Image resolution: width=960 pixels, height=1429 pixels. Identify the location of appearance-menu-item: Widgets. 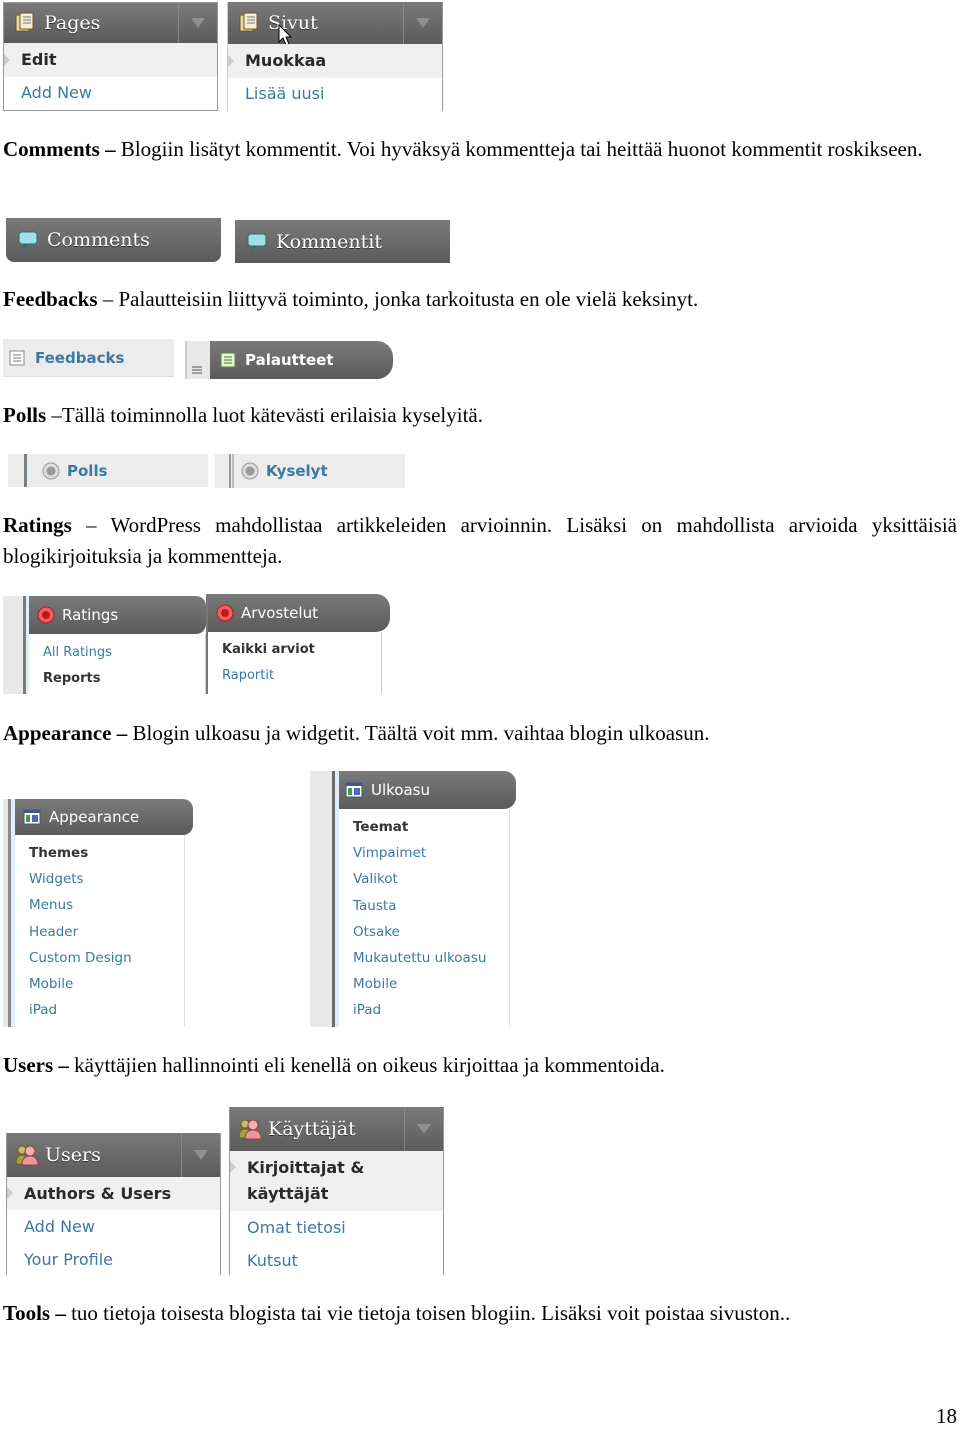
(99, 879).